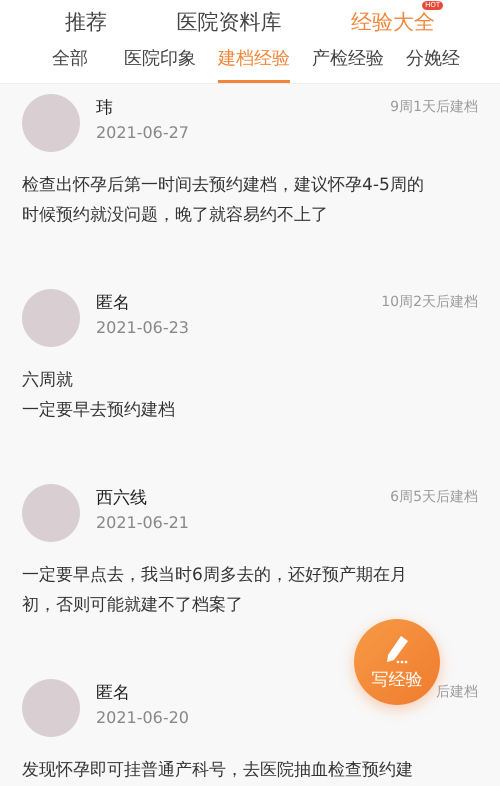 The height and width of the screenshot is (786, 500). Describe the element at coordinates (143, 327) in the screenshot. I see `post-date: 2021-06-23` at that location.